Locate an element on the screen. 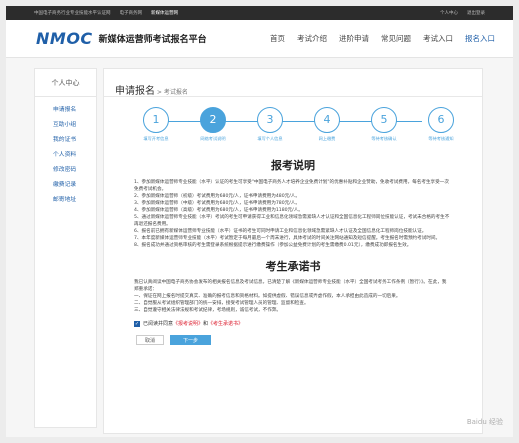 Image resolution: width=519 pixels, height=443 pixels. nav-register-entry: 报名入口 is located at coordinates (480, 38).